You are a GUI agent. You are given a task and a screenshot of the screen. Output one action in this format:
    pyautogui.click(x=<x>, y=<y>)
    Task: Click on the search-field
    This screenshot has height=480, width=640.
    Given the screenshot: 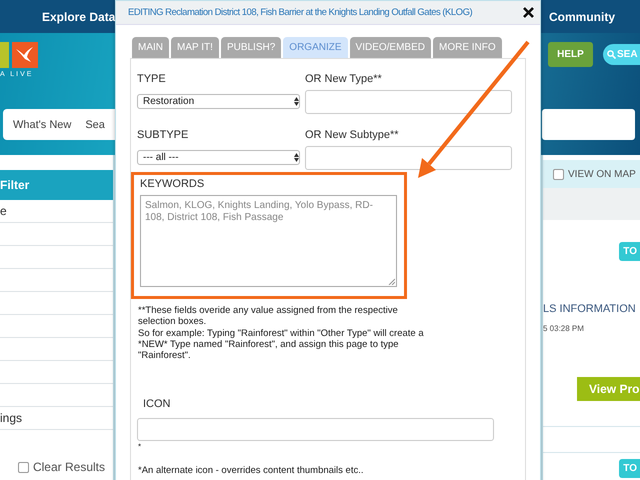 What is the action you would take?
    pyautogui.click(x=588, y=124)
    